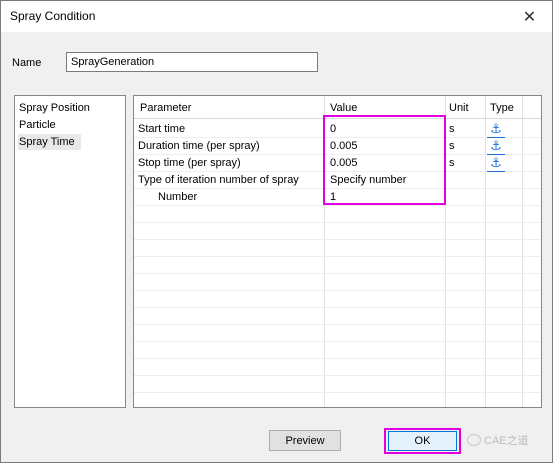  What do you see at coordinates (166, 108) in the screenshot?
I see `column-header-parameter: Parameter` at bounding box center [166, 108].